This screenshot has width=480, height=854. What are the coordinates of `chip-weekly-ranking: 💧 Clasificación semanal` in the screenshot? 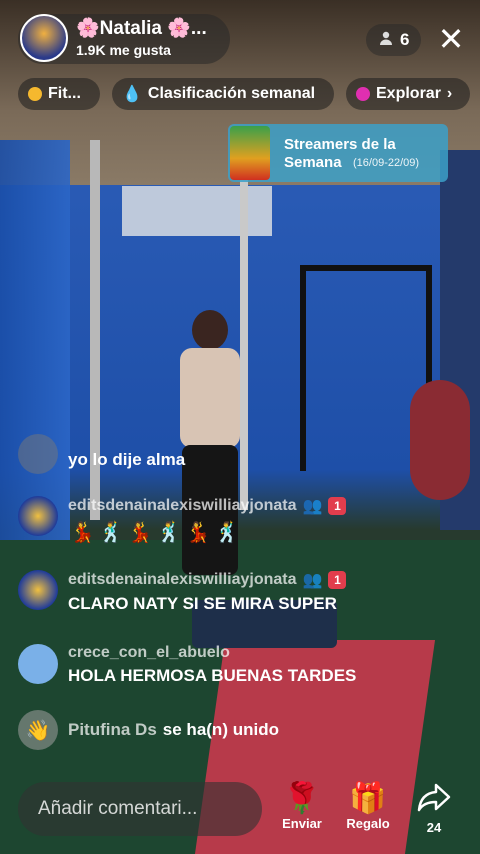 It's located at (223, 94).